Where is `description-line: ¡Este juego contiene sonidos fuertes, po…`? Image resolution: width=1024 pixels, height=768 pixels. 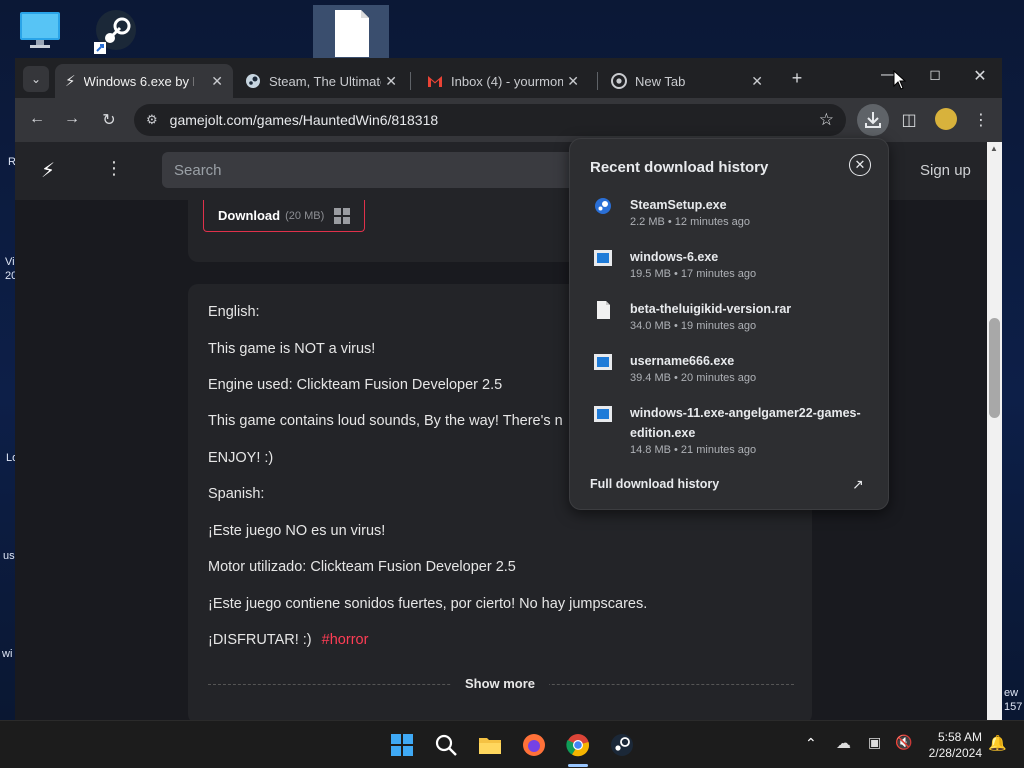 description-line: ¡Este juego contiene sonidos fuertes, po… is located at coordinates (428, 604).